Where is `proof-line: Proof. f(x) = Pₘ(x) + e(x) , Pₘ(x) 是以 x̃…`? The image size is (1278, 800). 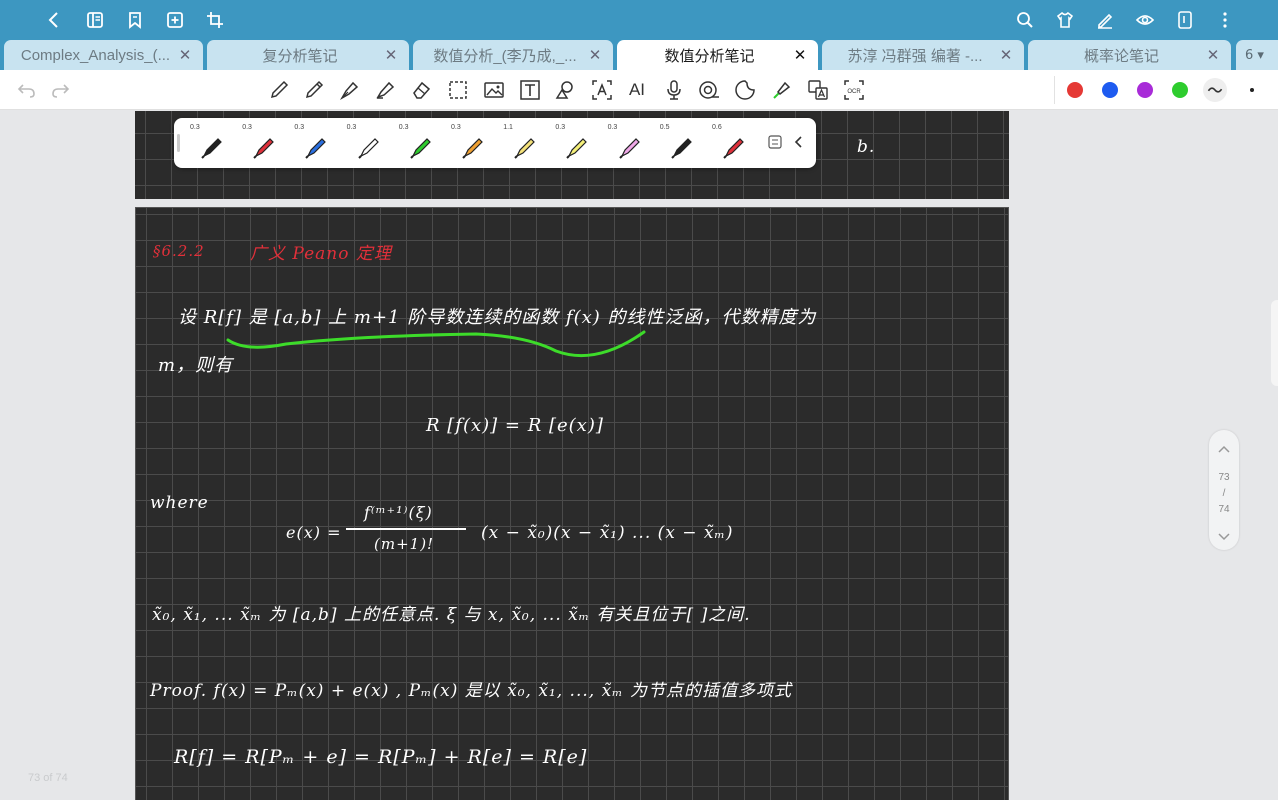 proof-line: Proof. f(x) = Pₘ(x) + e(x) , Pₘ(x) 是以 x̃… is located at coordinates (471, 691).